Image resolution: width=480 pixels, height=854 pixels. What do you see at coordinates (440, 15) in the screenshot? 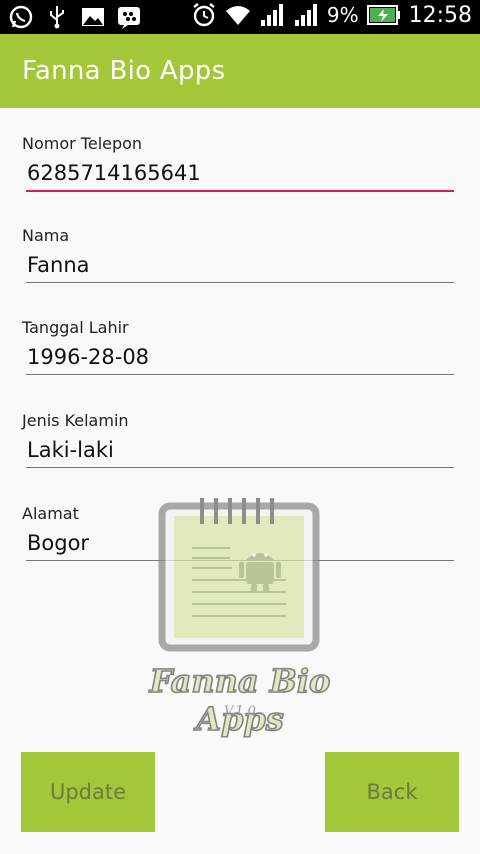
I see `clock: 12:58` at bounding box center [440, 15].